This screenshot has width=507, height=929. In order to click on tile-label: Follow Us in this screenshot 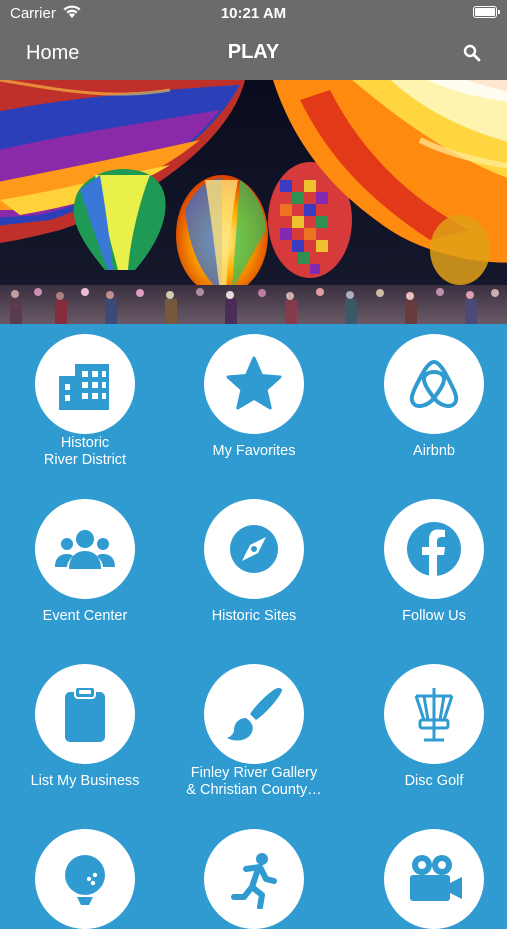, I will do `click(434, 616)`.